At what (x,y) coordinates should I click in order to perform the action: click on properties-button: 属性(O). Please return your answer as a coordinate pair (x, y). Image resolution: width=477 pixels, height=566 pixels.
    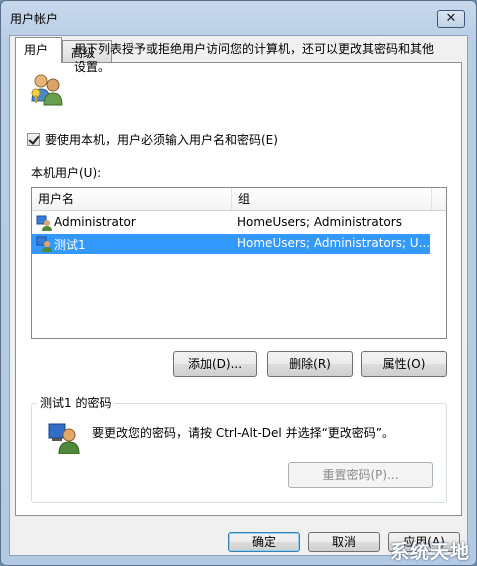
    Looking at the image, I should click on (404, 364).